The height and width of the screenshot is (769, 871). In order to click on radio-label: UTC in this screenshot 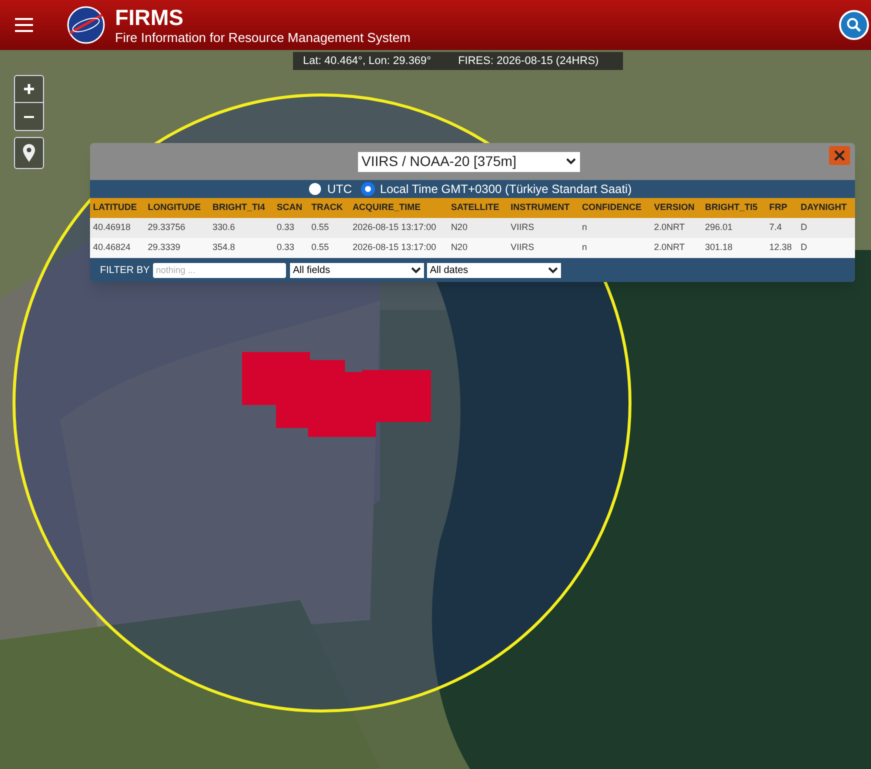, I will do `click(339, 189)`.